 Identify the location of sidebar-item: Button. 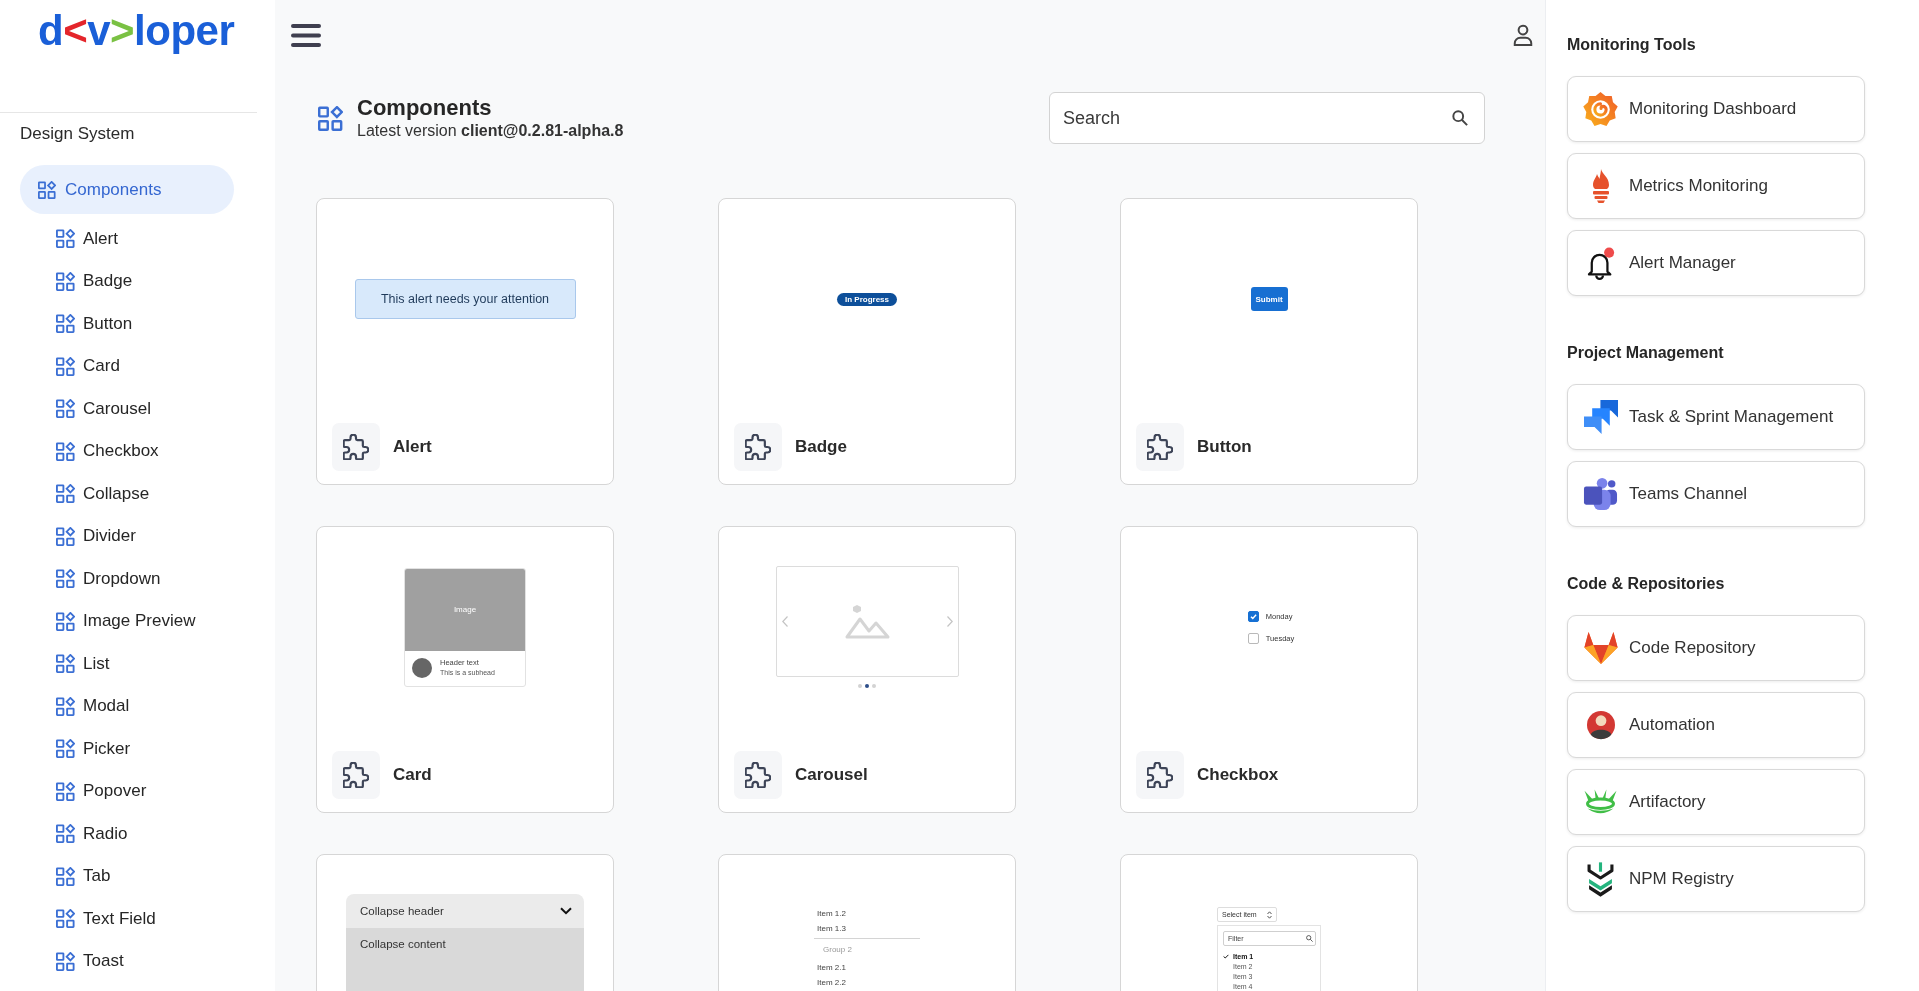
(127, 323).